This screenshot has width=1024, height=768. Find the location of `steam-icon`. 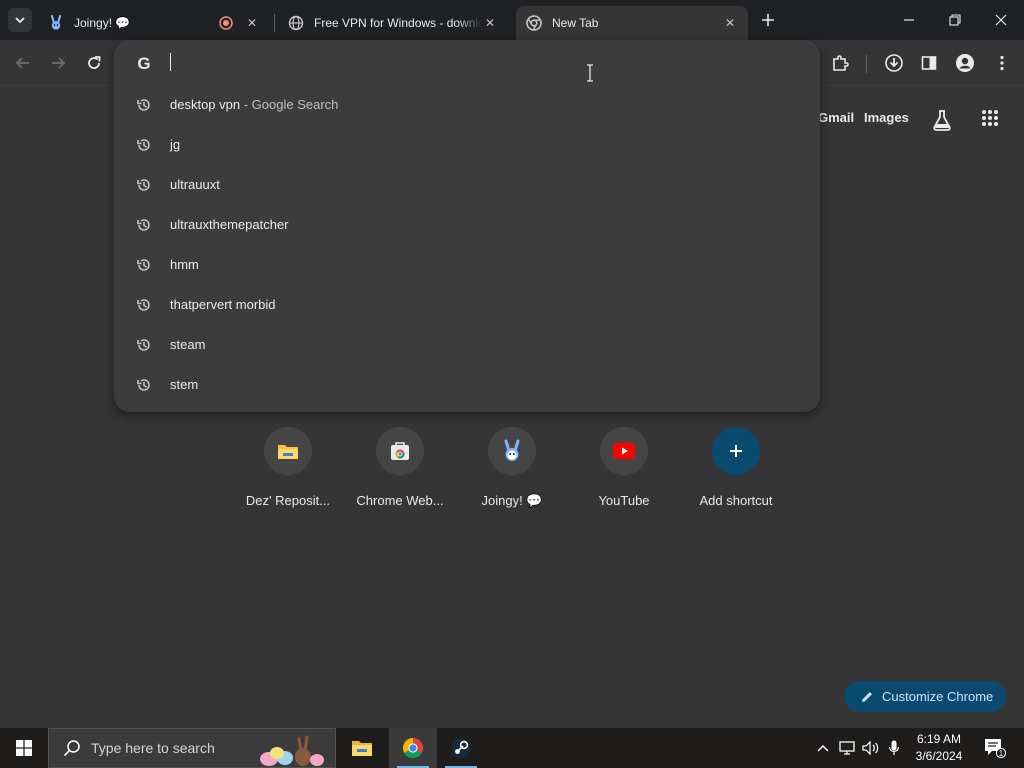

steam-icon is located at coordinates (461, 748).